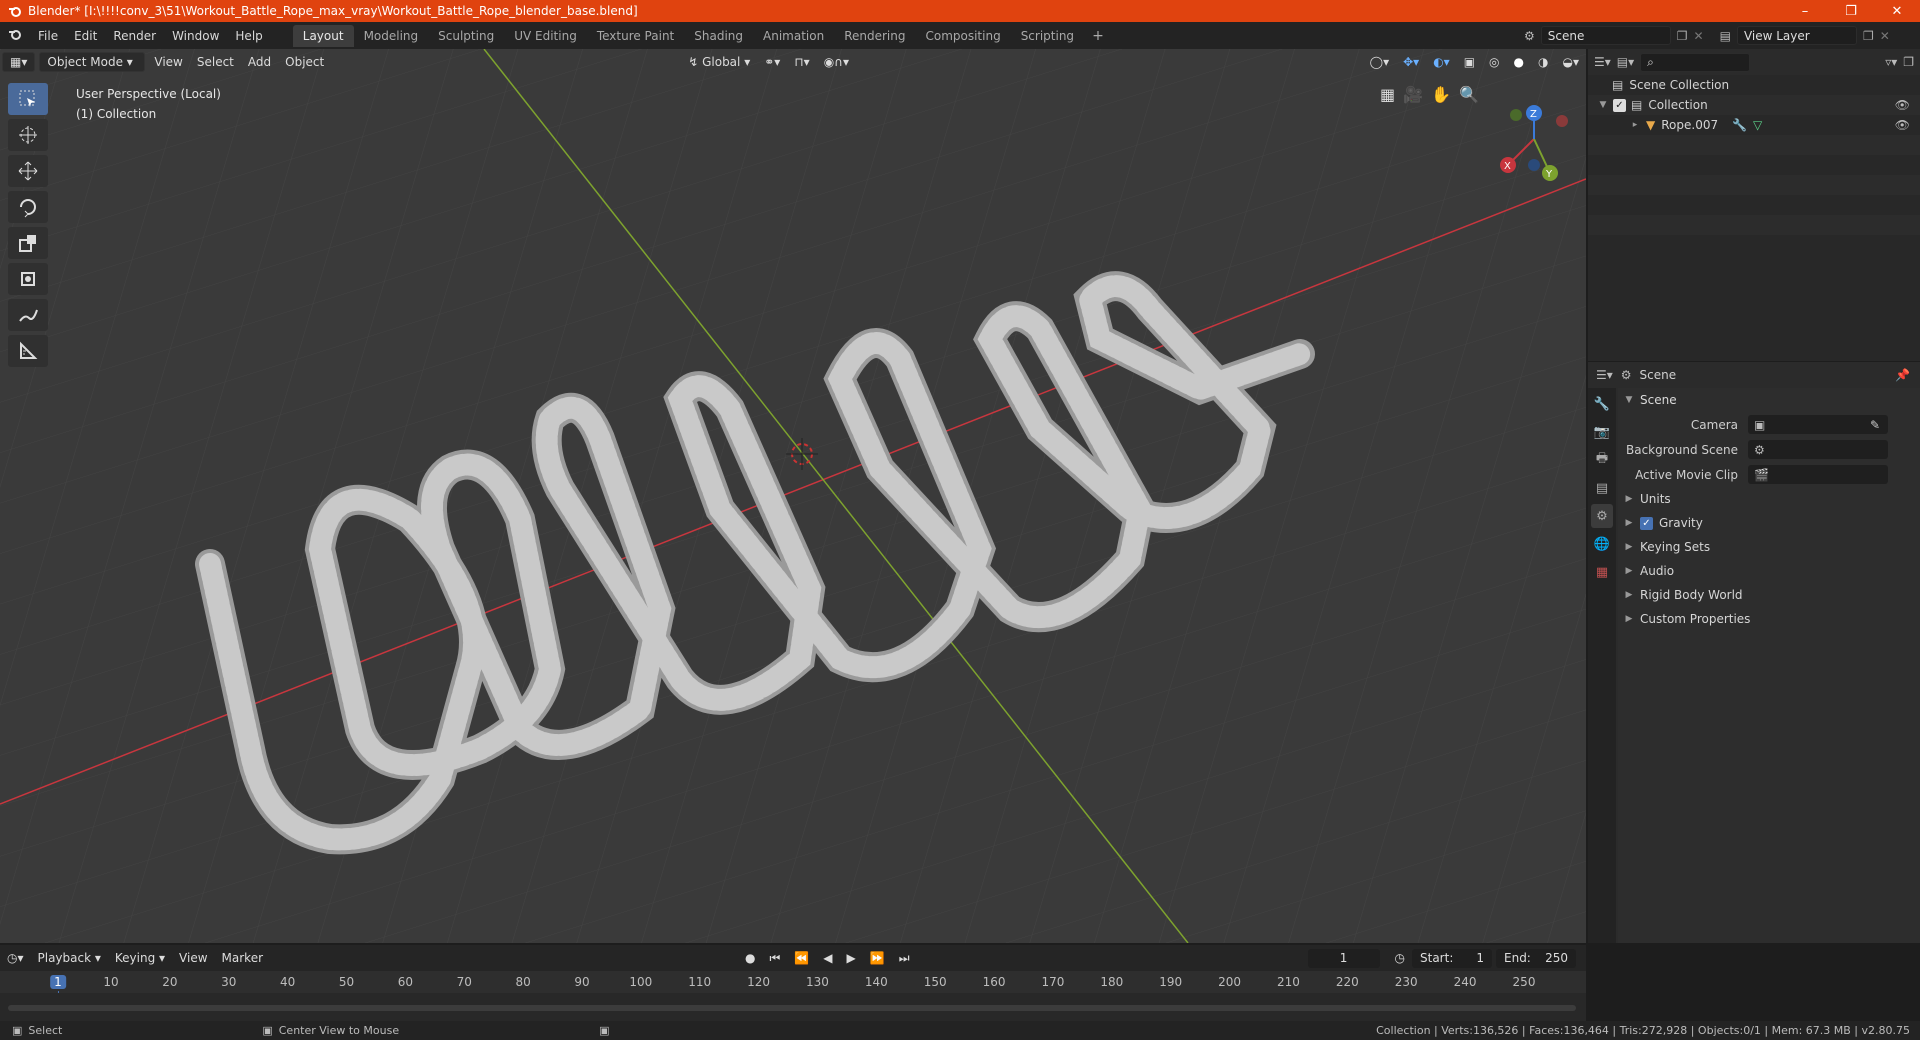 This screenshot has width=1920, height=1040. Describe the element at coordinates (1805, 11) in the screenshot. I see `minimize-button: –` at that location.